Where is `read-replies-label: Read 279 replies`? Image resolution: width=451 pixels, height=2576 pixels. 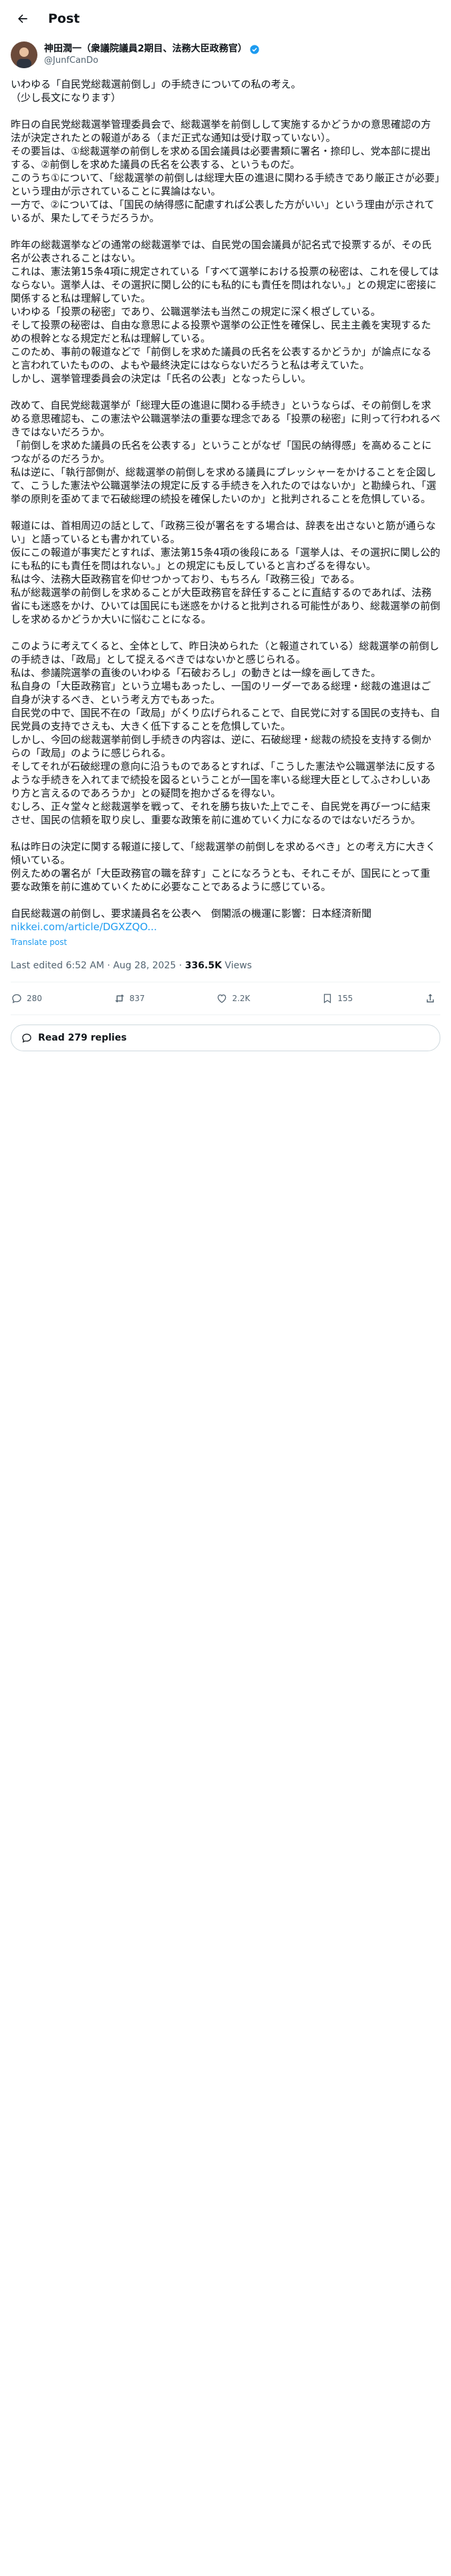
read-replies-label: Read 279 replies is located at coordinates (82, 1038).